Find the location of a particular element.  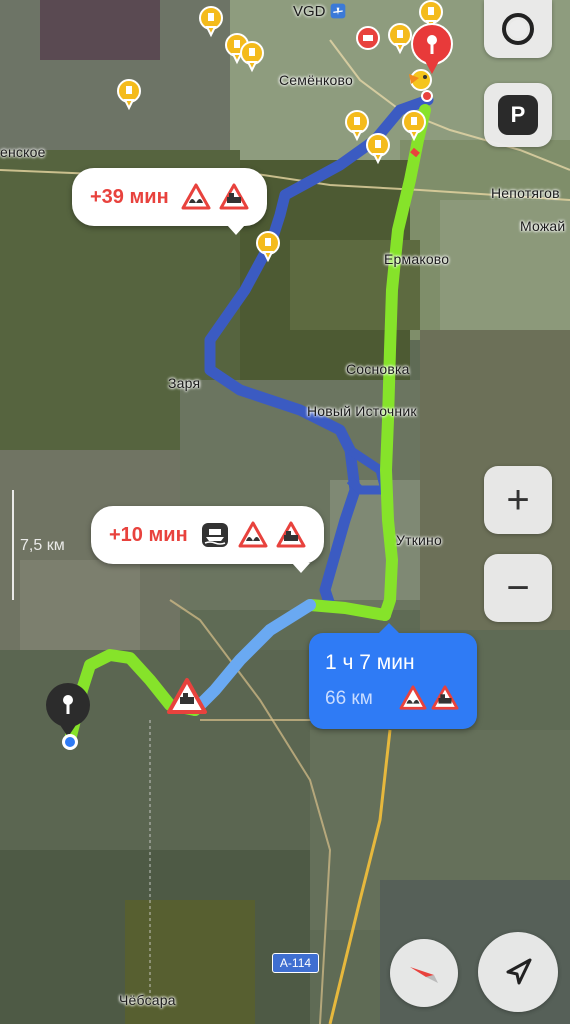

zoom-out-label: − is located at coordinates (518, 588).